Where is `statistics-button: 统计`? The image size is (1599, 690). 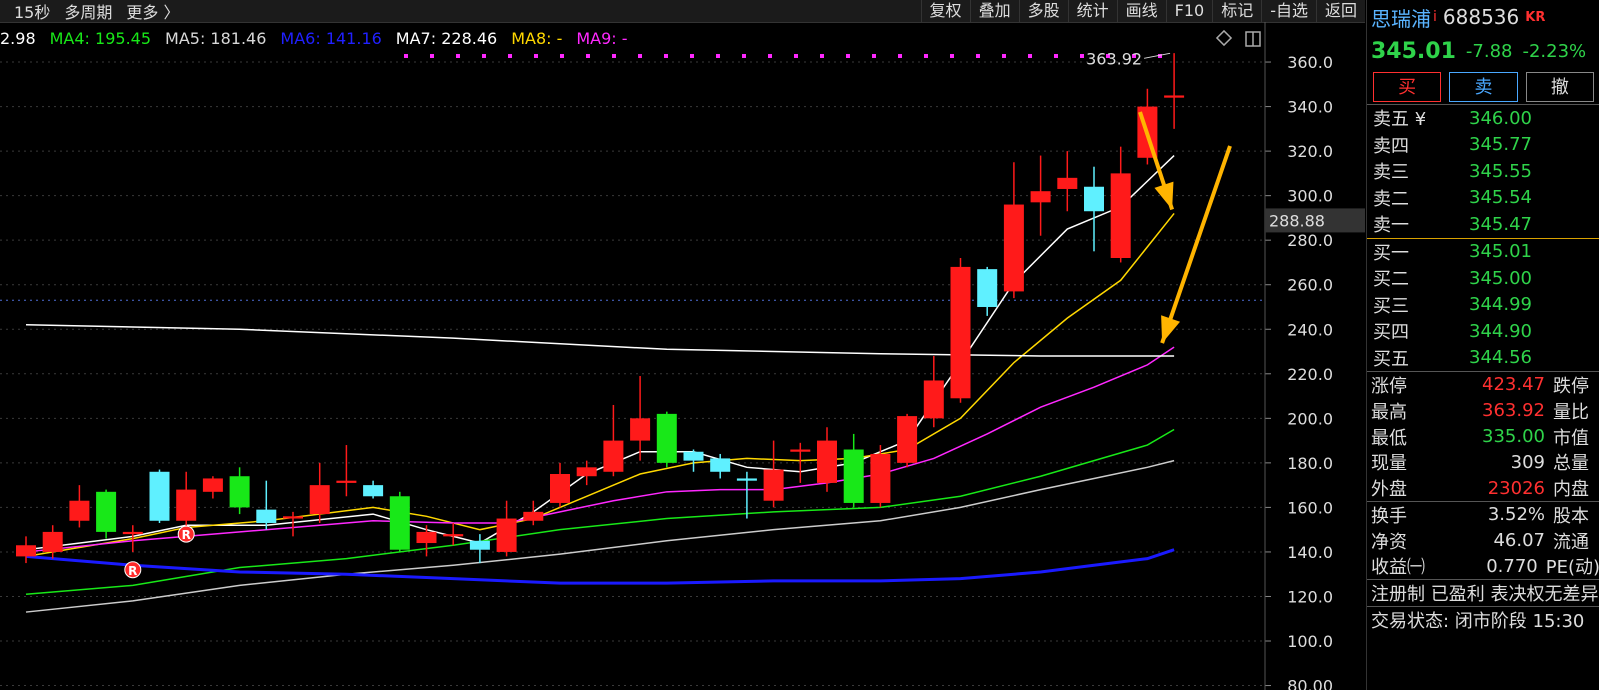 statistics-button: 统计 is located at coordinates (1092, 11).